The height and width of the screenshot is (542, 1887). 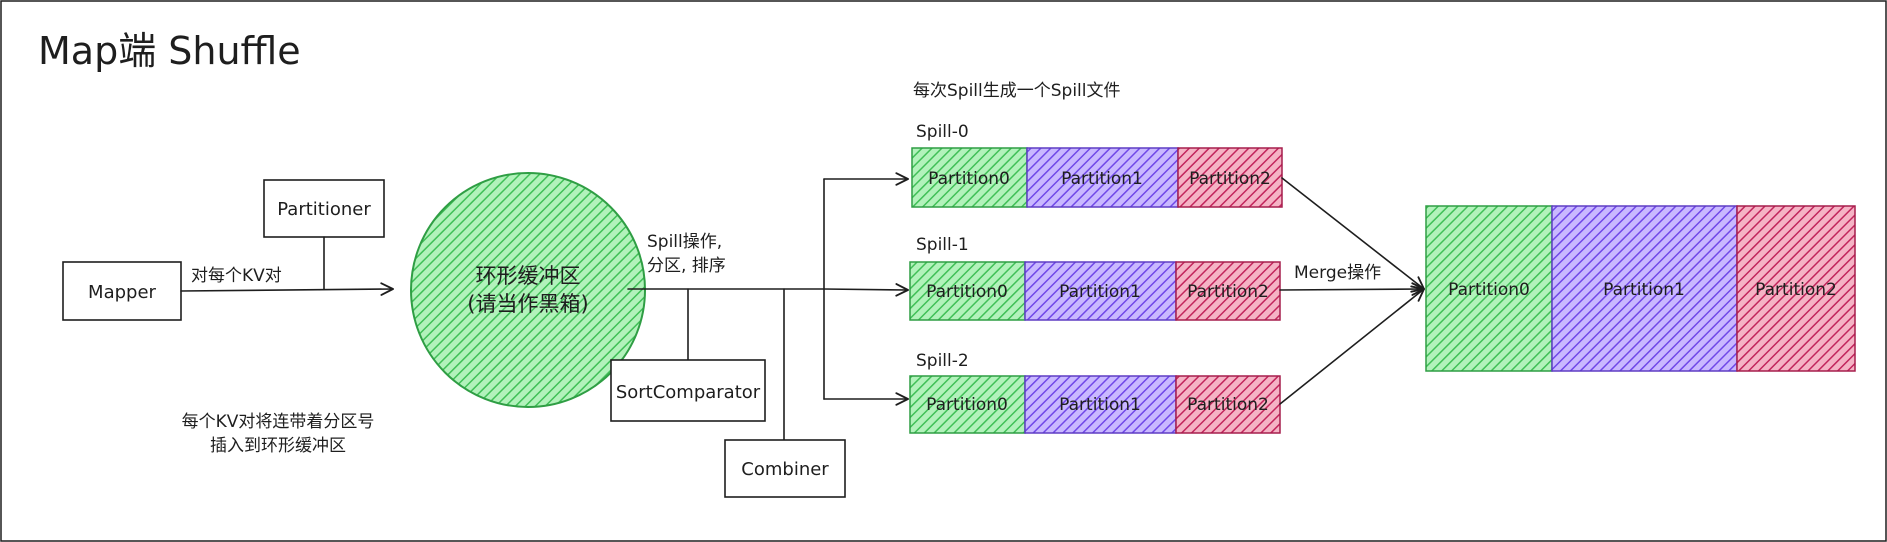 I want to click on mapper-label: Mapper, so click(x=122, y=292).